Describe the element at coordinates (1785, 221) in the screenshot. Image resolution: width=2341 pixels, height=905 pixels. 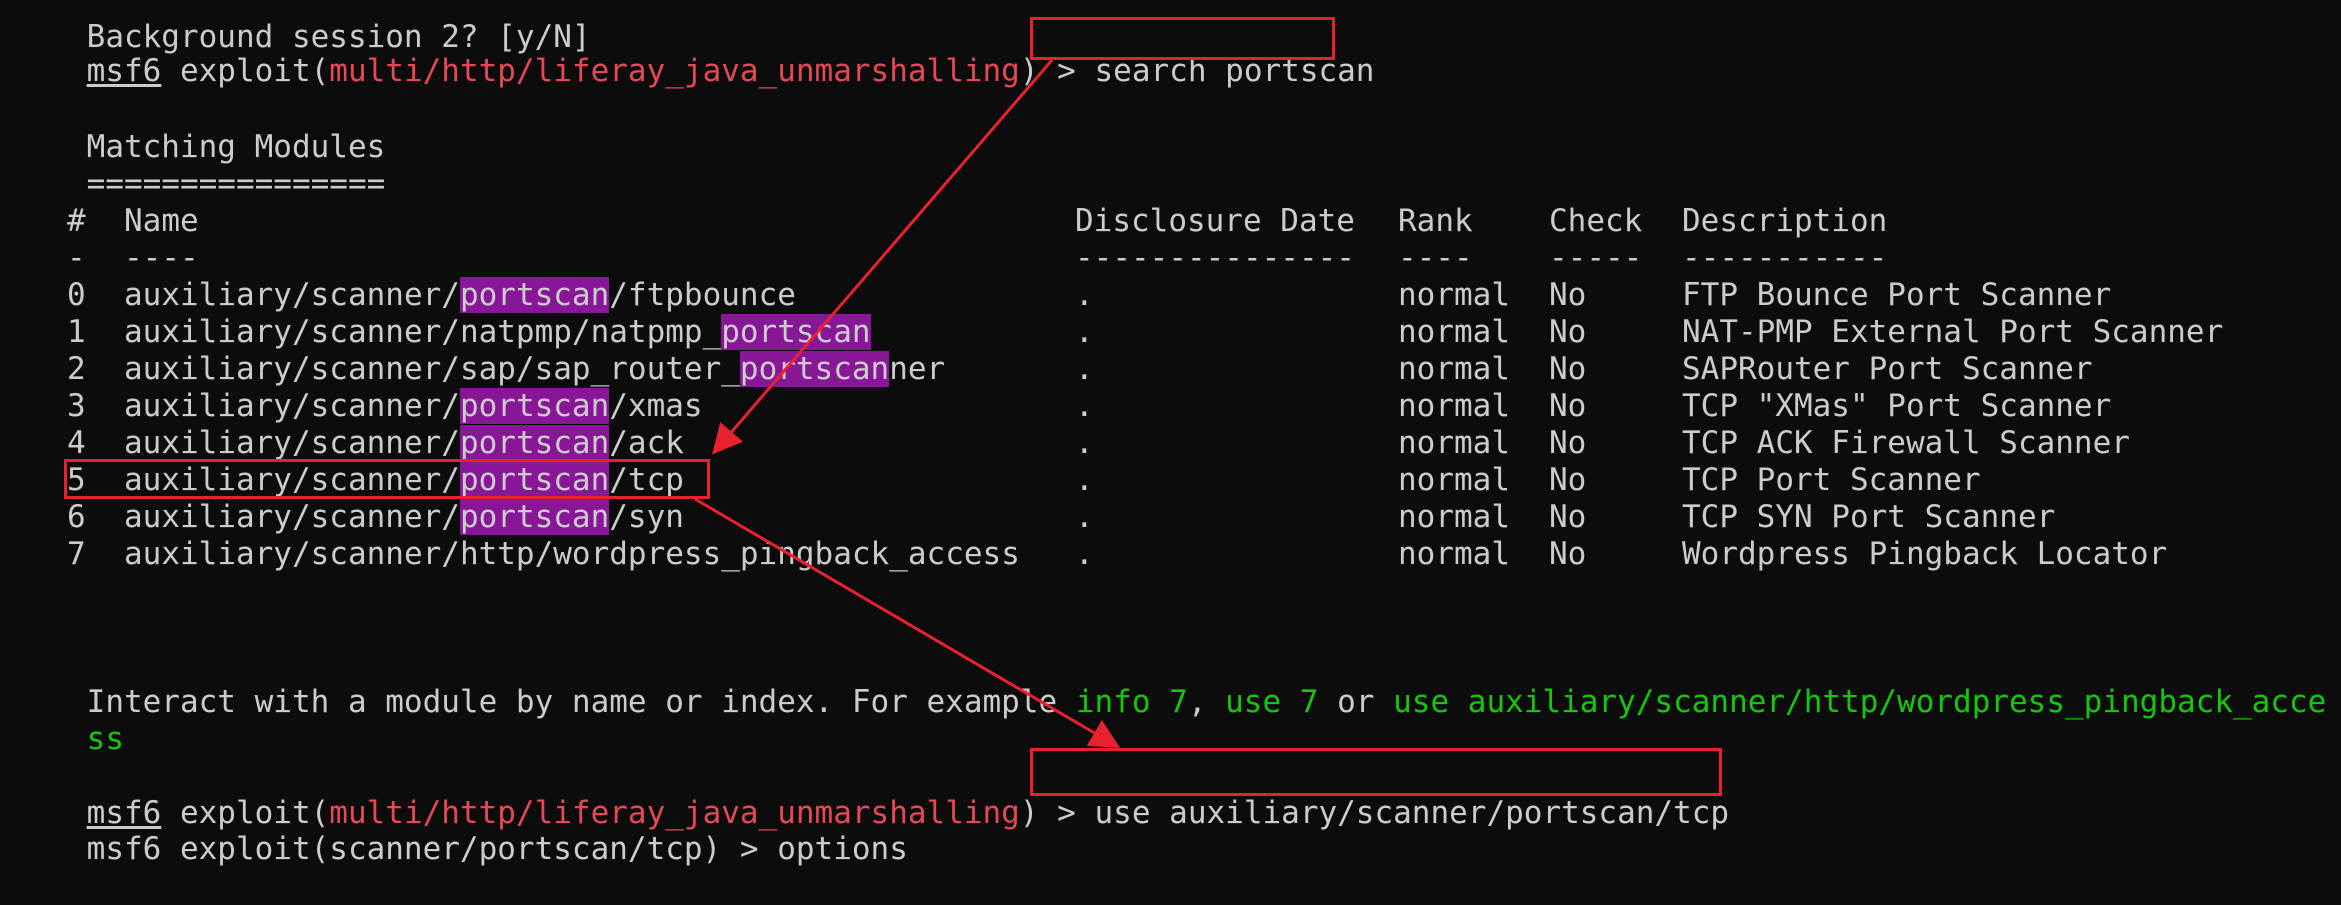
I see `header-description: Description` at that location.